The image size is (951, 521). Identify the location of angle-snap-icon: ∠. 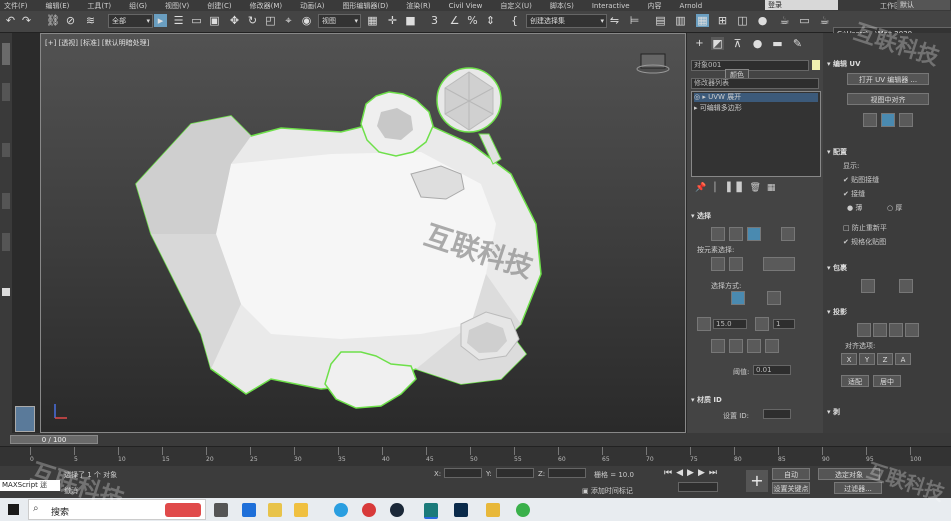
(454, 20).